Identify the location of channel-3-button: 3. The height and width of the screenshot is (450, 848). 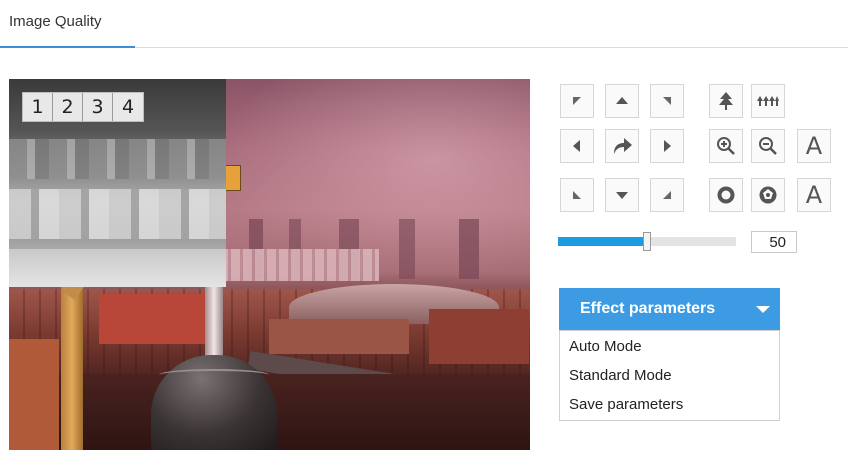
(98, 107).